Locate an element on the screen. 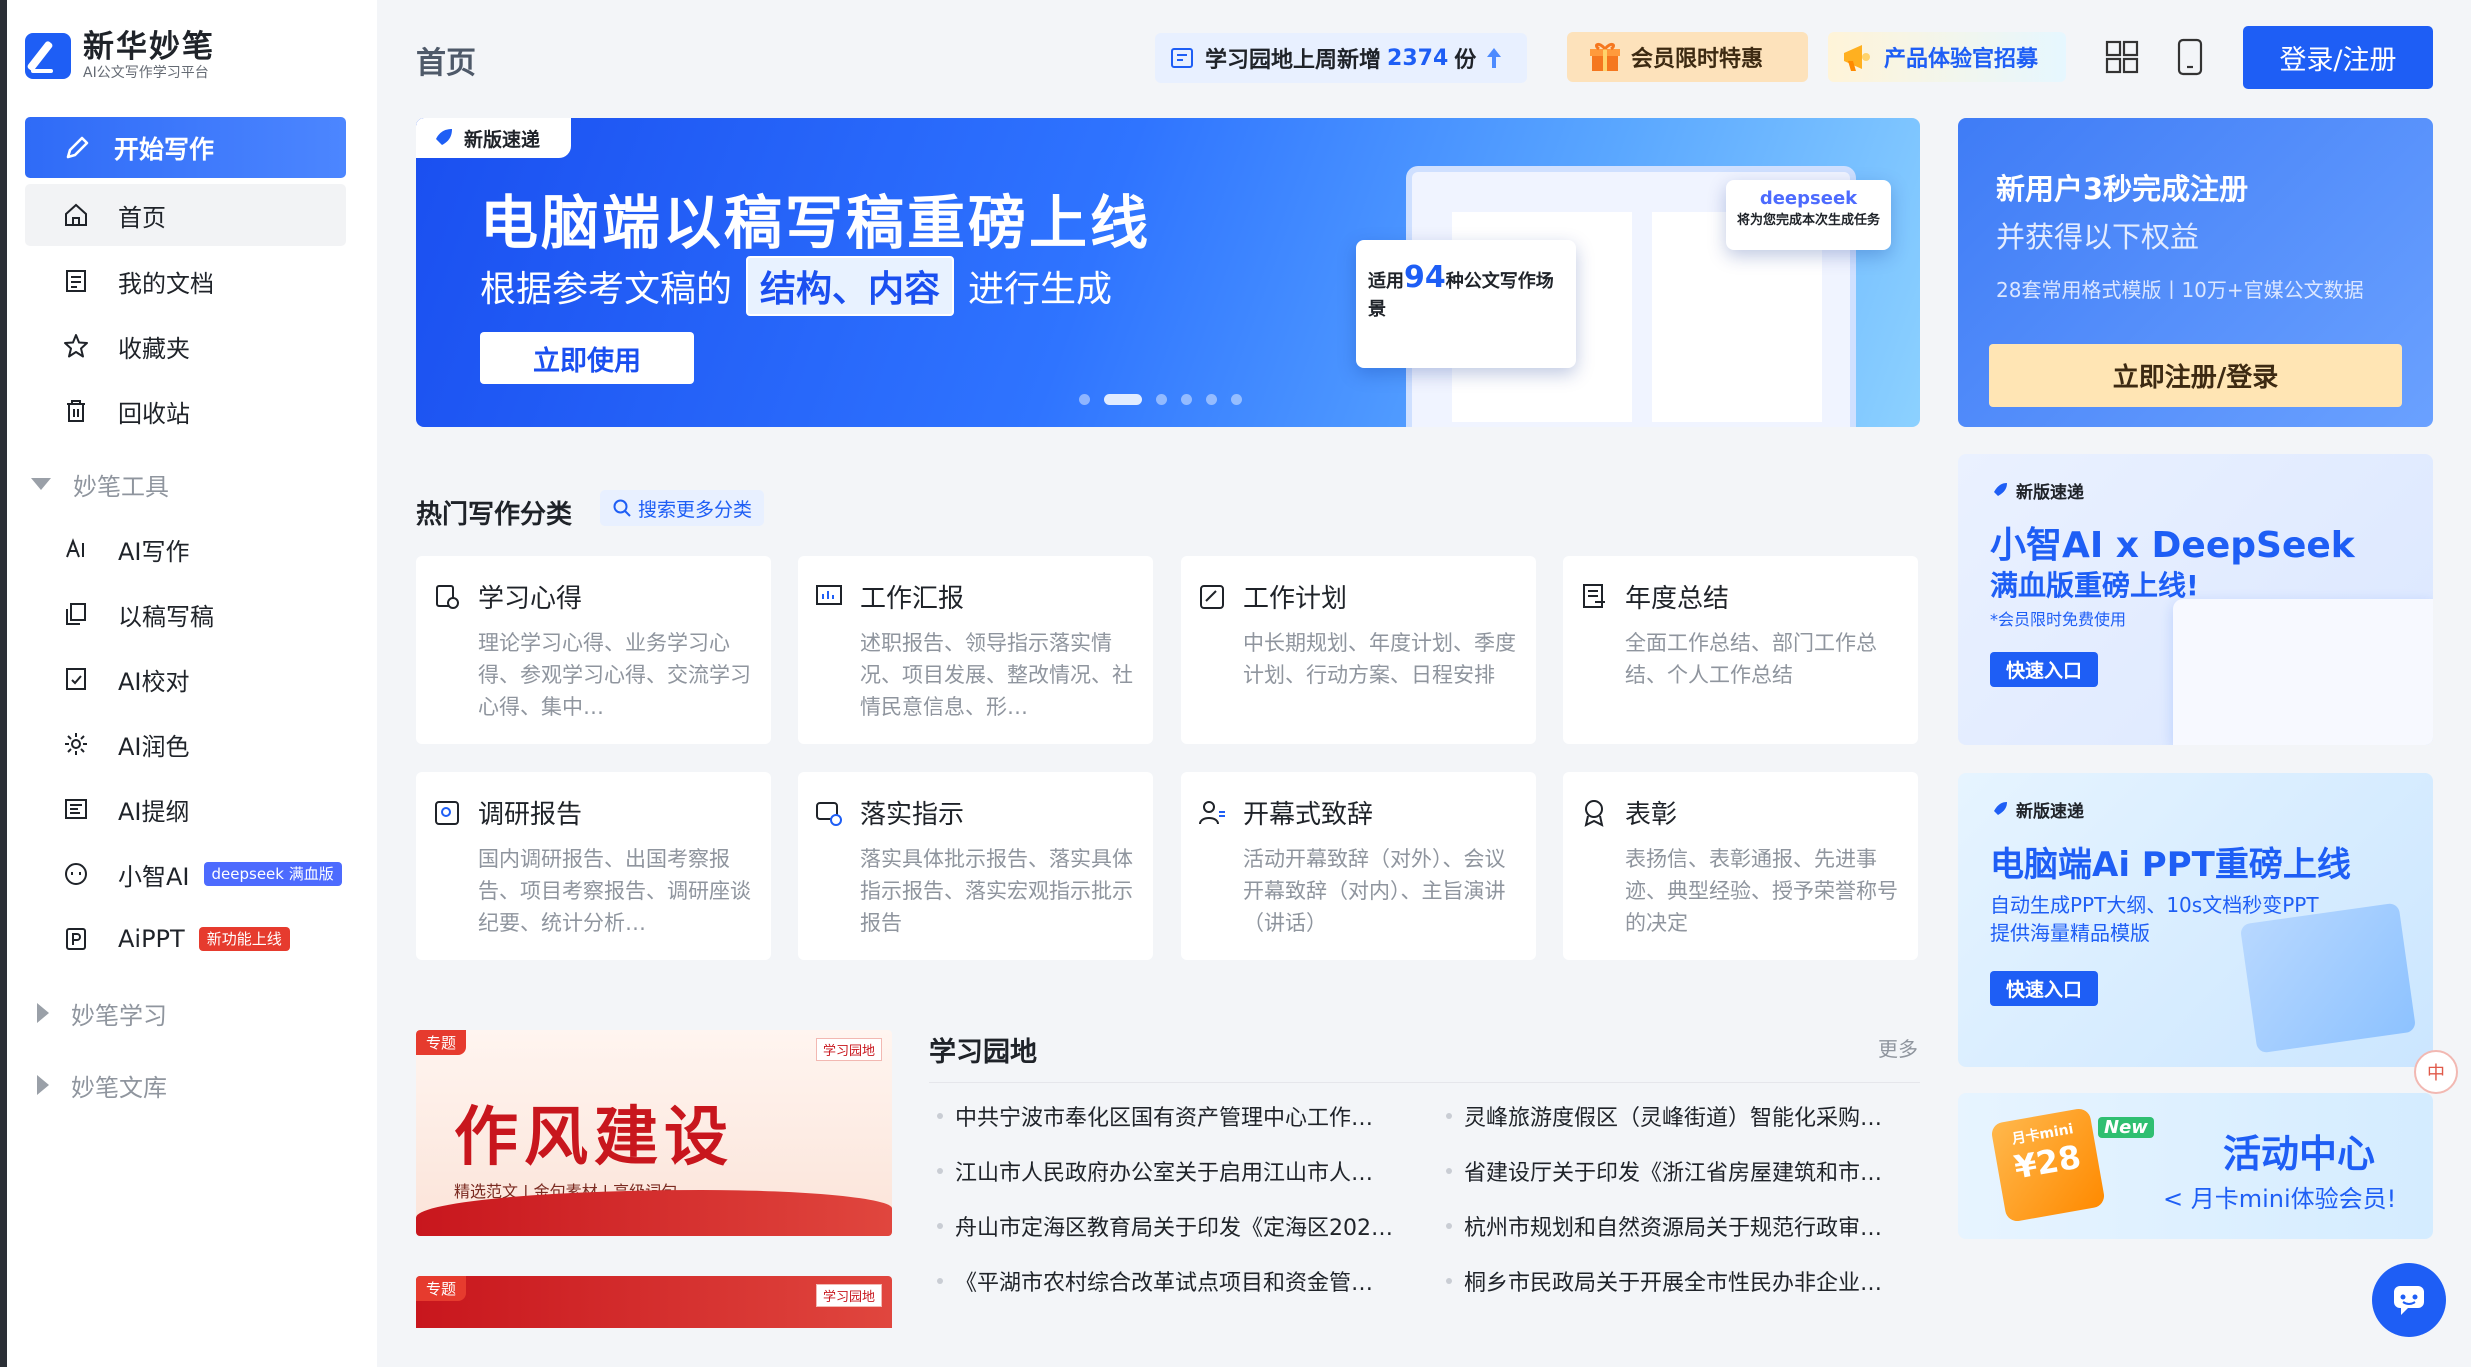  topic-title: 作风建设 is located at coordinates (594, 1137).